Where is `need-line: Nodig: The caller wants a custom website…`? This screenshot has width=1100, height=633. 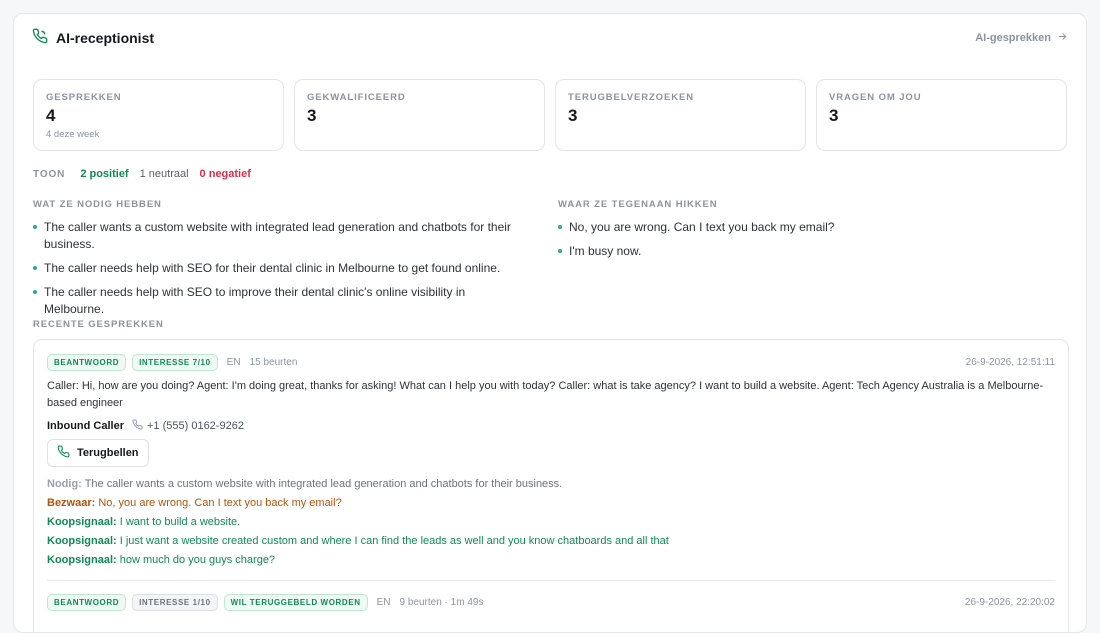
need-line: Nodig: The caller wants a custom website… is located at coordinates (551, 484).